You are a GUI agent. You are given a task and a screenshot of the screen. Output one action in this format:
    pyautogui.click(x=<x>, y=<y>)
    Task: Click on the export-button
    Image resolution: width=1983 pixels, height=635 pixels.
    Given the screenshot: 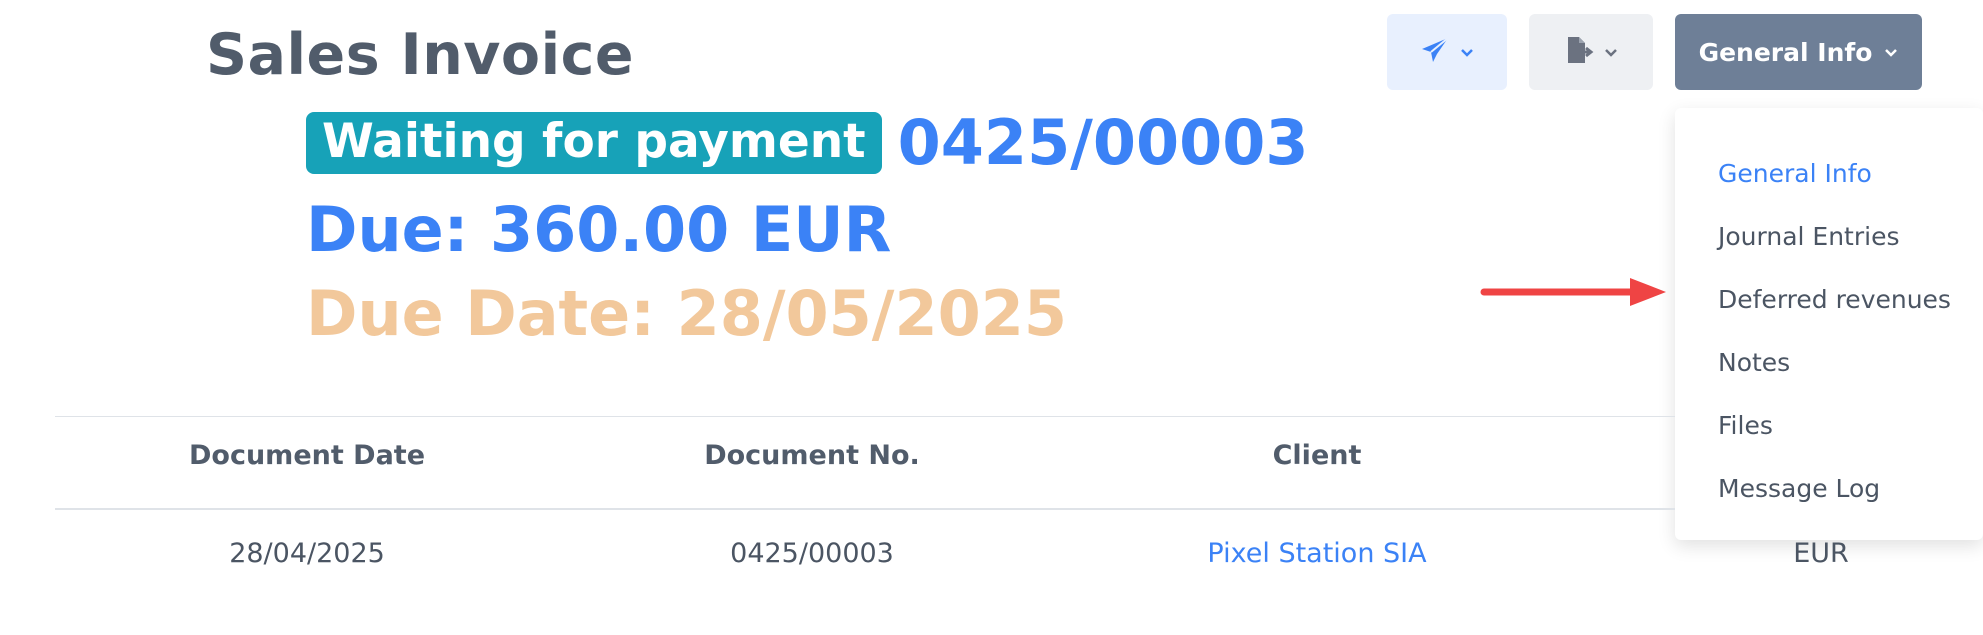 What is the action you would take?
    pyautogui.click(x=1591, y=52)
    